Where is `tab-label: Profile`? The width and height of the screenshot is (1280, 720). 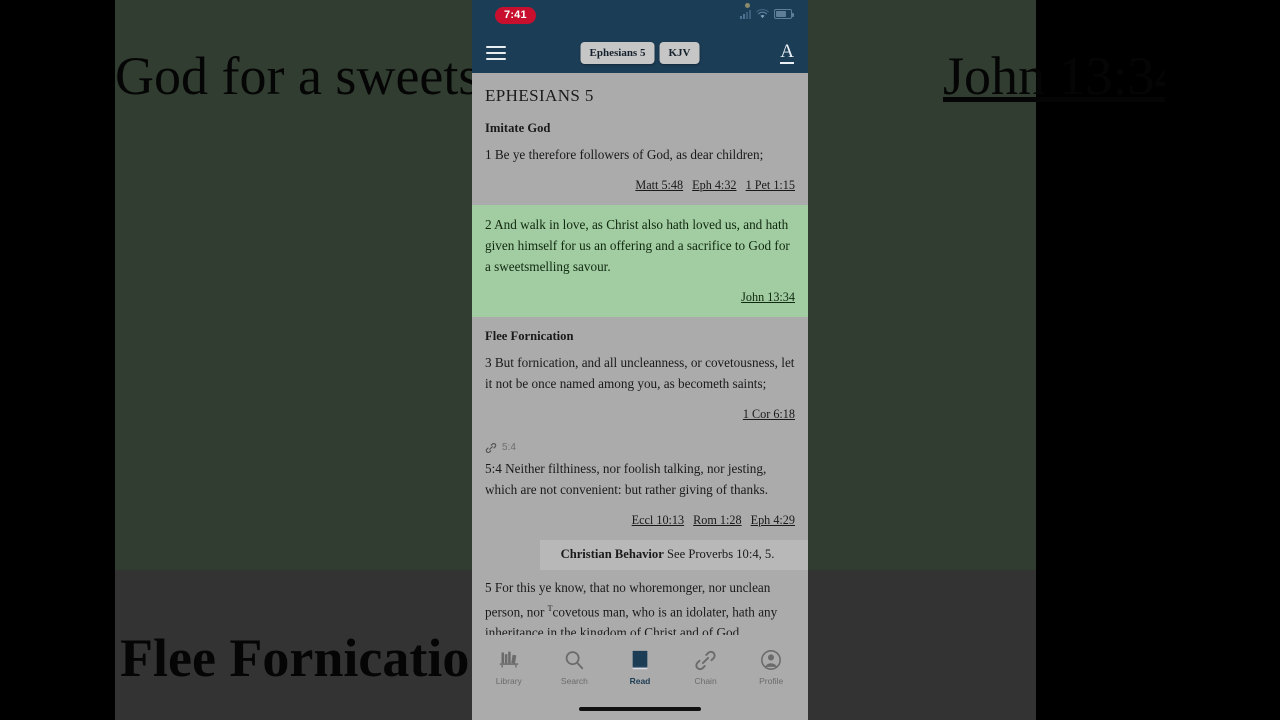
tab-label: Profile is located at coordinates (771, 681).